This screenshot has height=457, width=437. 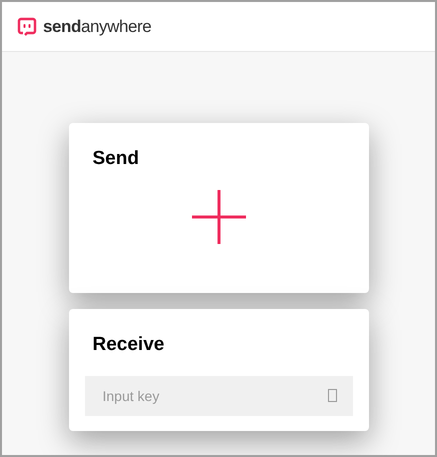 What do you see at coordinates (97, 27) in the screenshot?
I see `logo-text: sendanywhere` at bounding box center [97, 27].